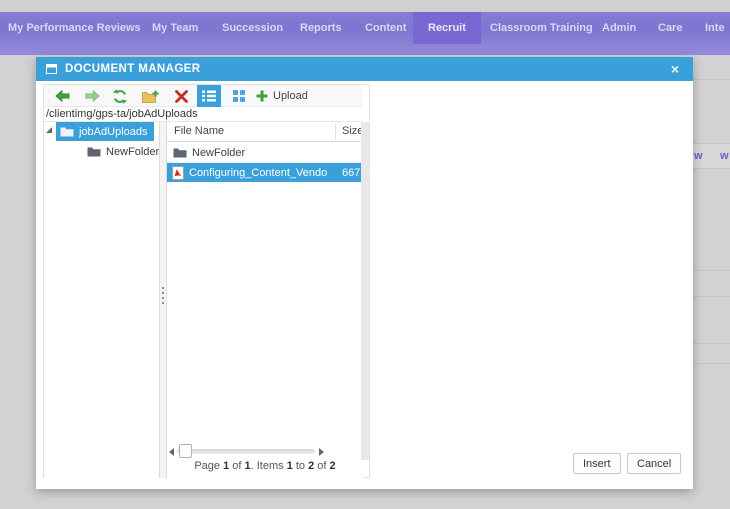 The width and height of the screenshot is (730, 509). Describe the element at coordinates (715, 28) in the screenshot. I see `nav-tab-integrations-clipped: Inte` at that location.